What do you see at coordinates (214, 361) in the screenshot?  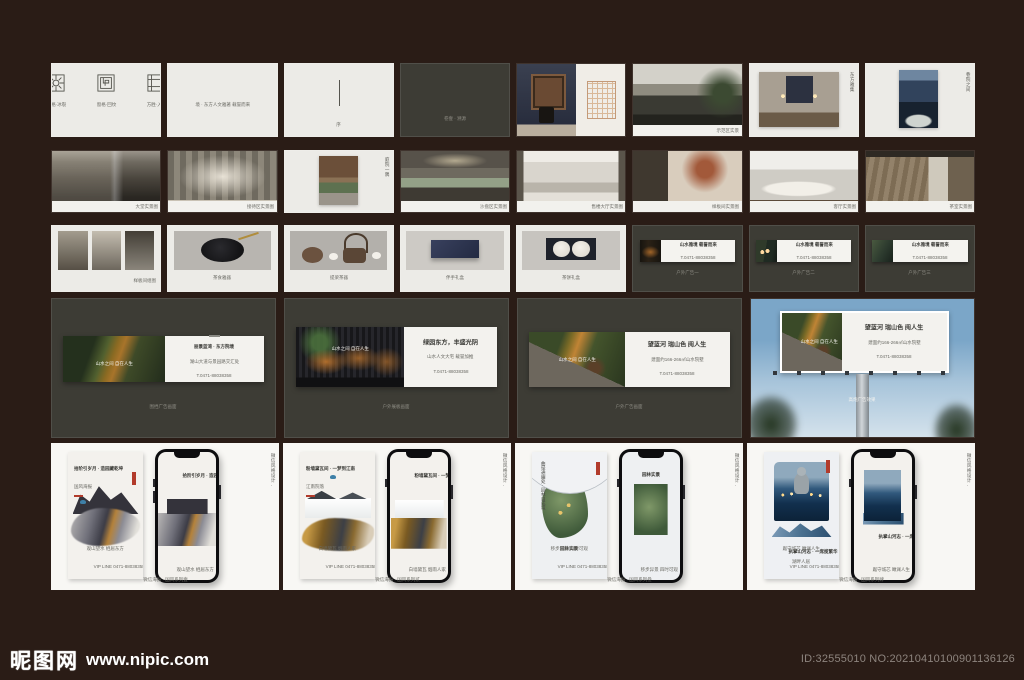 I see `project-address: 湖山大道与景园路交汇处` at bounding box center [214, 361].